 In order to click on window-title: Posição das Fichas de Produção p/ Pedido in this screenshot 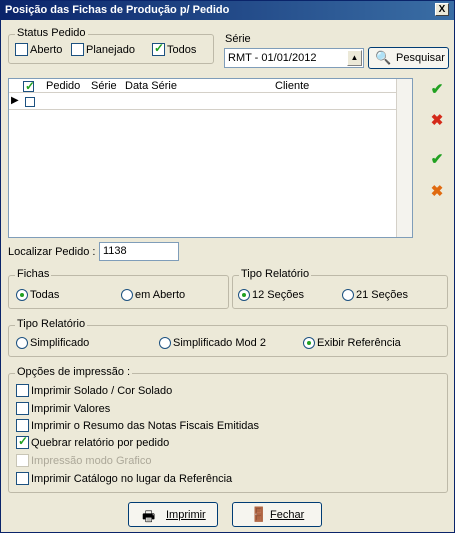, I will do `click(117, 10)`.